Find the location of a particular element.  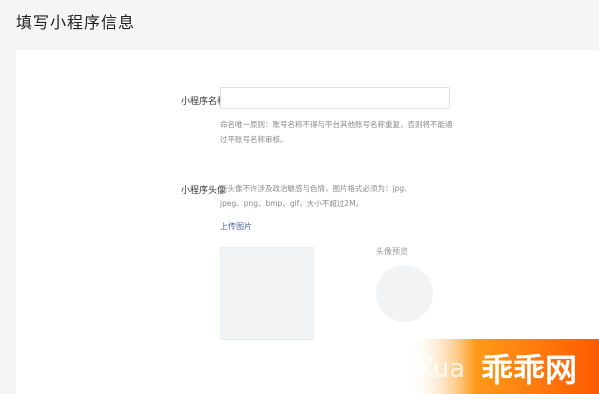

avatar-preview-circle is located at coordinates (404, 293).